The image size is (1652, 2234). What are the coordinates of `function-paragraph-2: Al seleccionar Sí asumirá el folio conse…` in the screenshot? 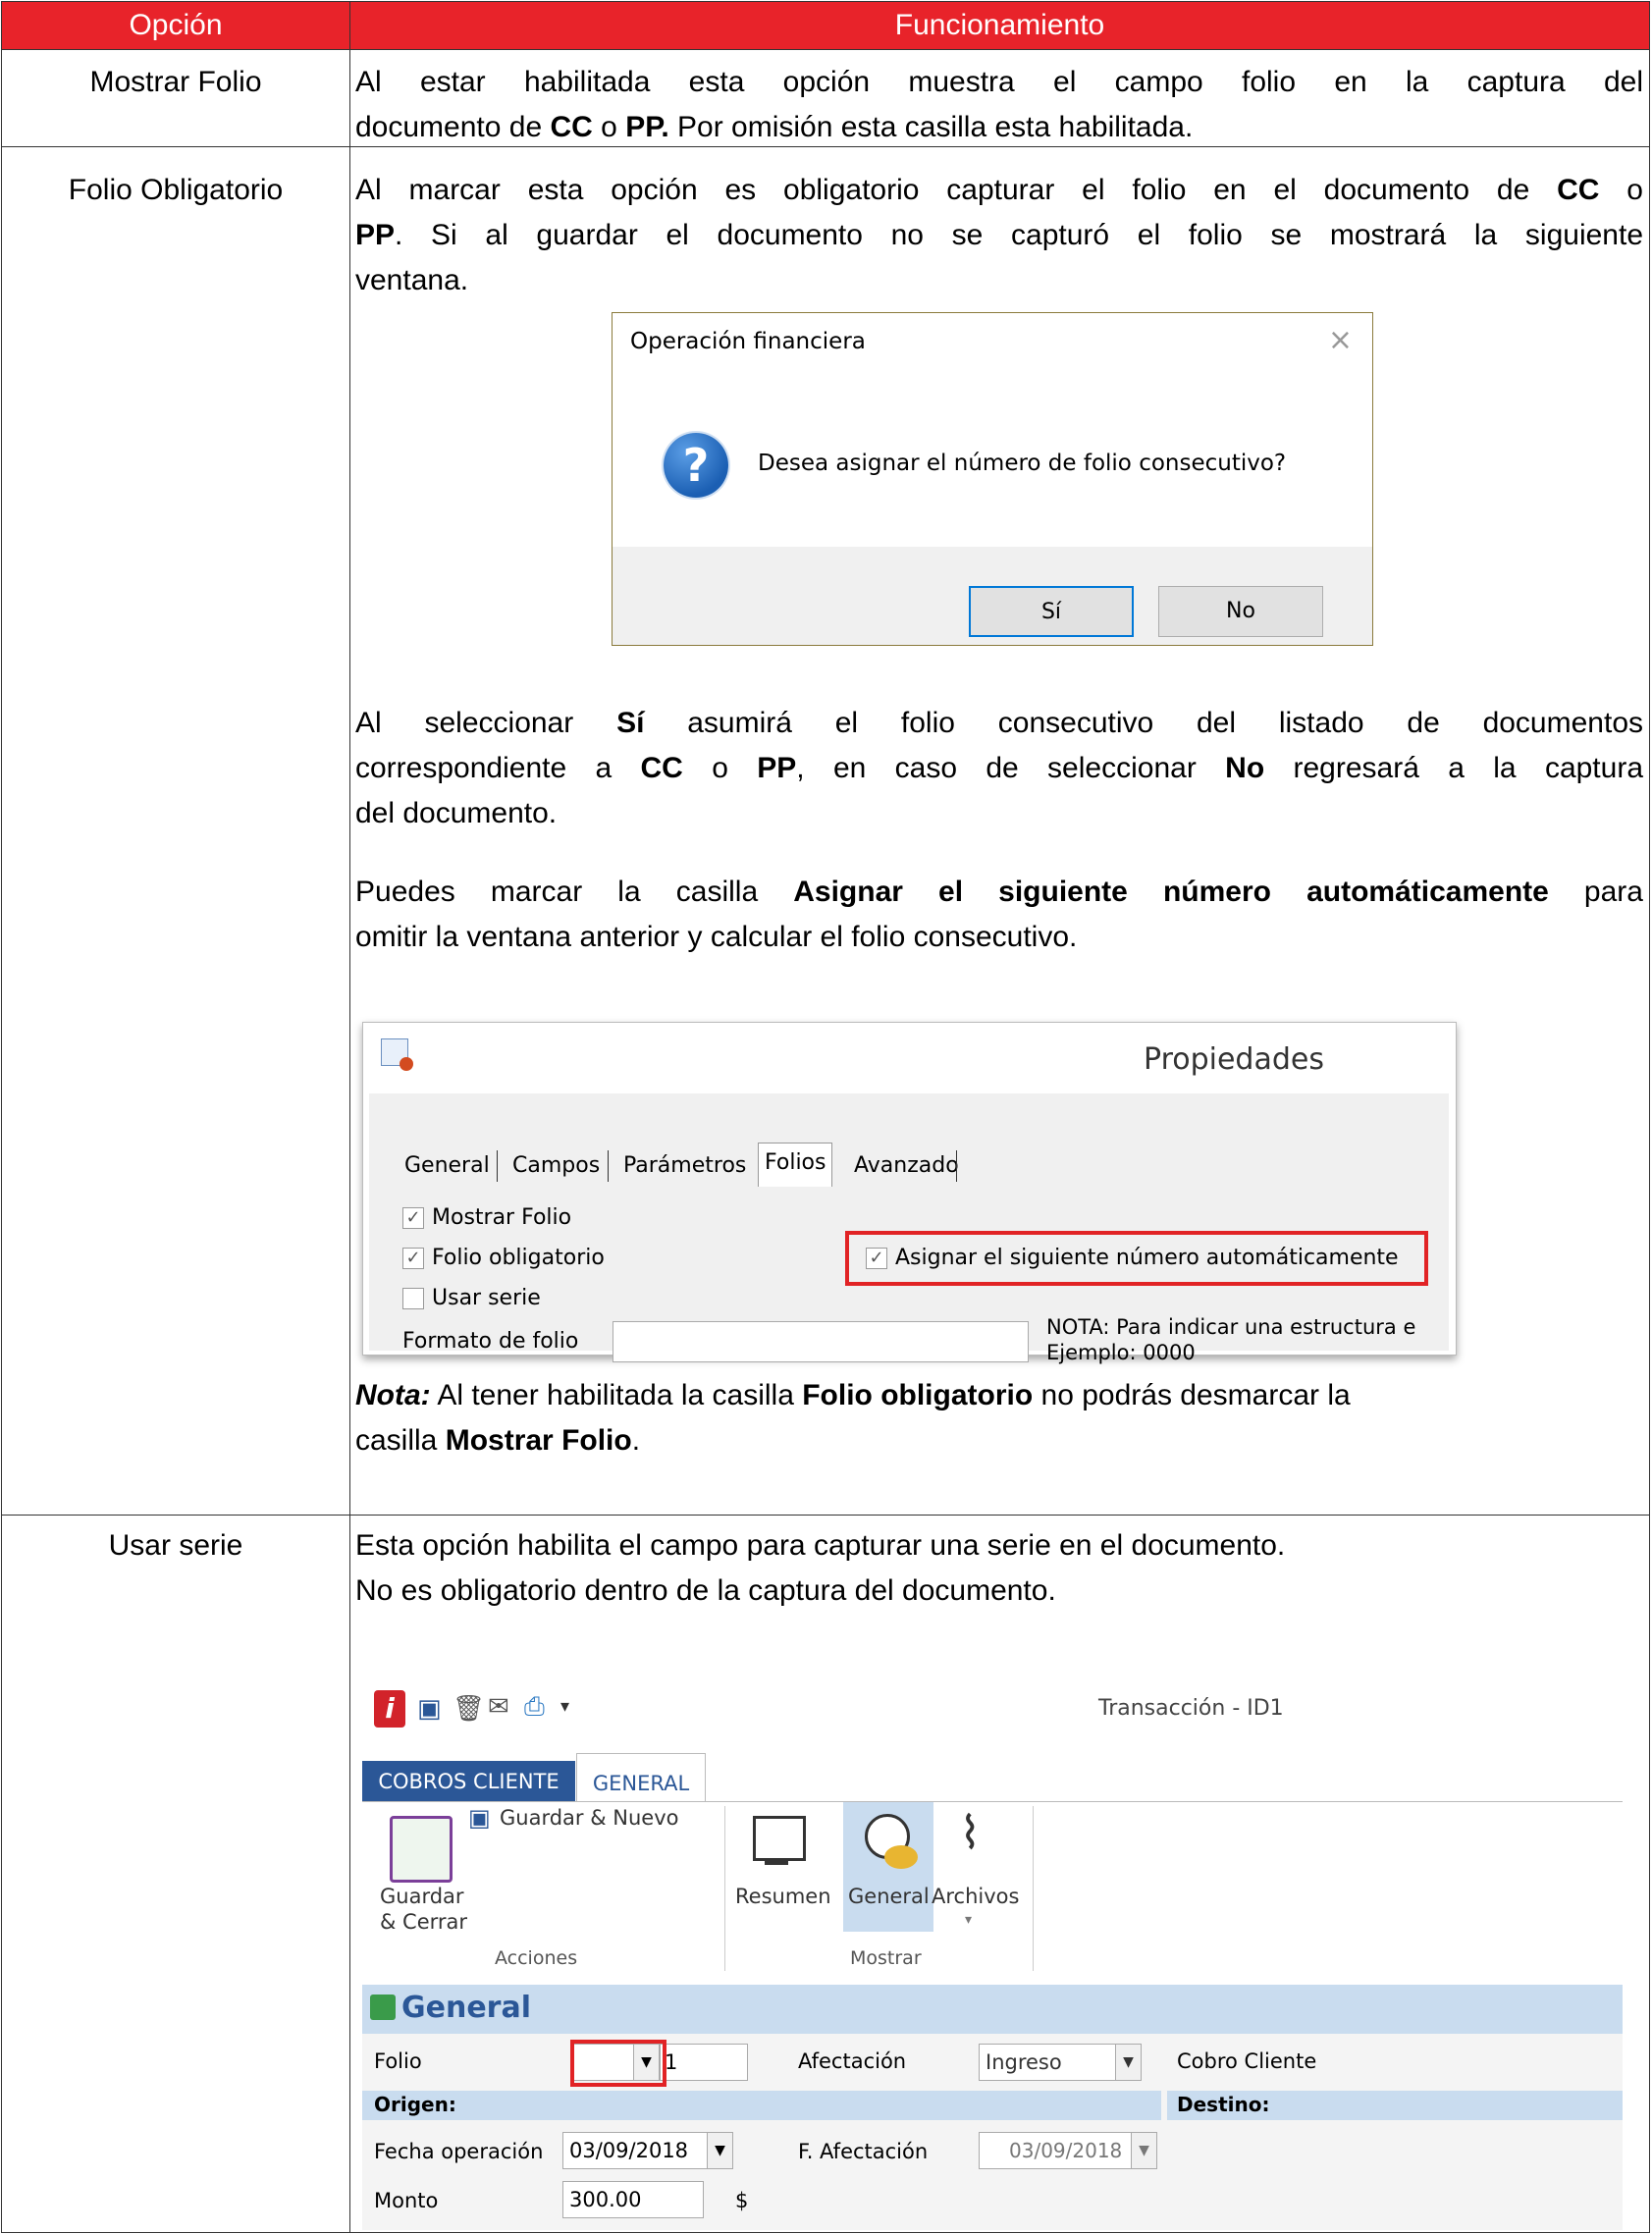 It's located at (999, 768).